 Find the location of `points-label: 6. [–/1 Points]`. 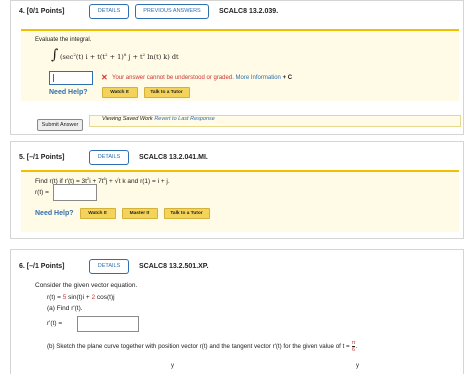

points-label: 6. [–/1 Points] is located at coordinates (42, 266).